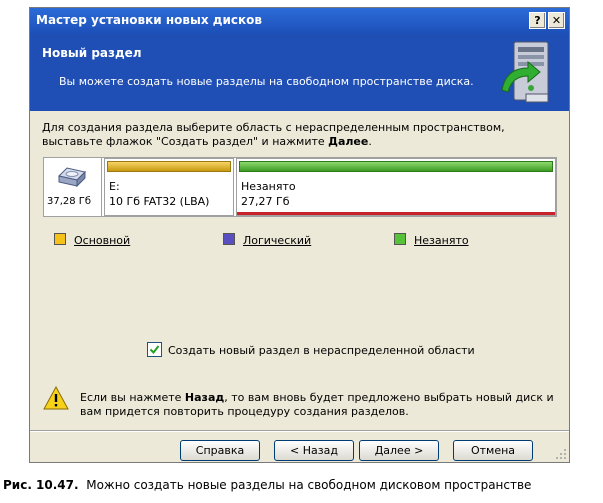 Image resolution: width=603 pixels, height=503 pixels. What do you see at coordinates (159, 201) in the screenshot?
I see `partition-e-details: 10 Гб FAT32 (LBA)` at bounding box center [159, 201].